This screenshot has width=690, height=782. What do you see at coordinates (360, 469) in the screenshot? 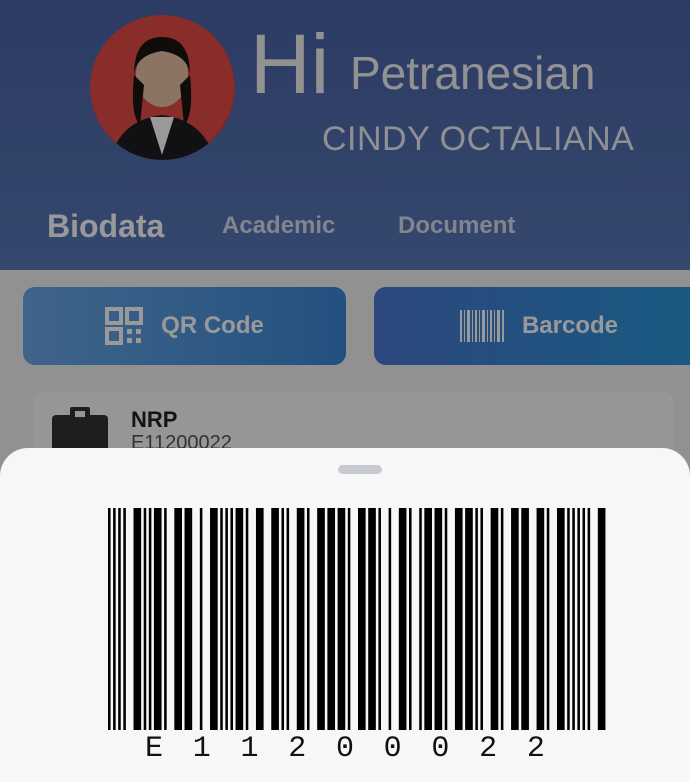
I see `sheet-drag-handle` at bounding box center [360, 469].